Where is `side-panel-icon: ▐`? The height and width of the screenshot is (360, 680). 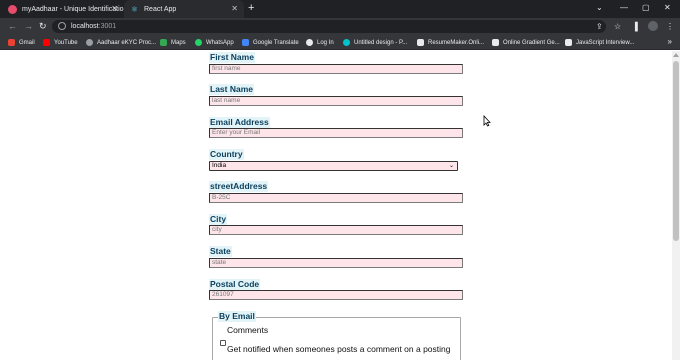
side-panel-icon: ▐ is located at coordinates (635, 27).